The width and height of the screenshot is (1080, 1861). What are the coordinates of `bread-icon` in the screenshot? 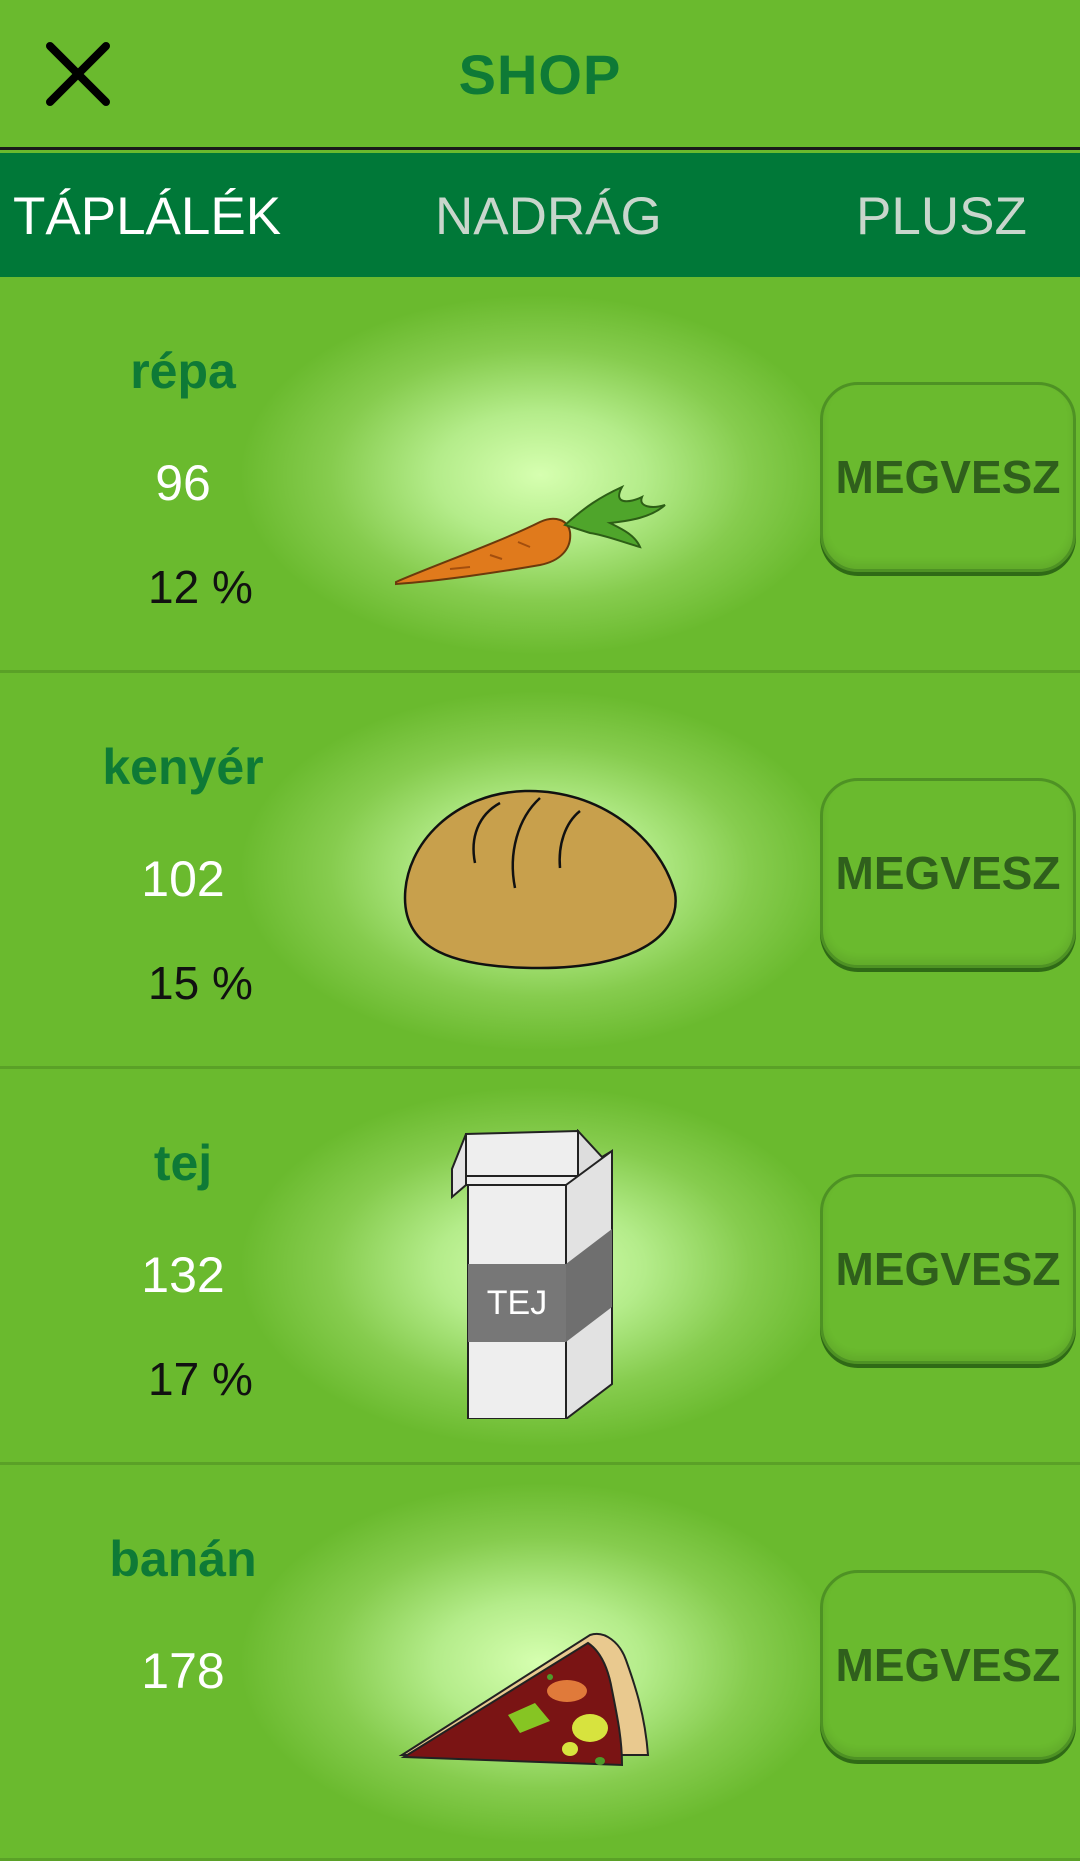 It's located at (540, 878).